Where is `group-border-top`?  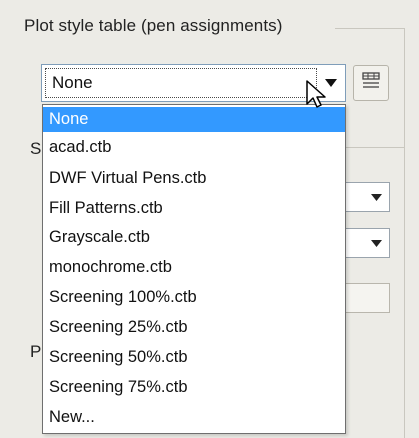 group-border-top is located at coordinates (370, 28).